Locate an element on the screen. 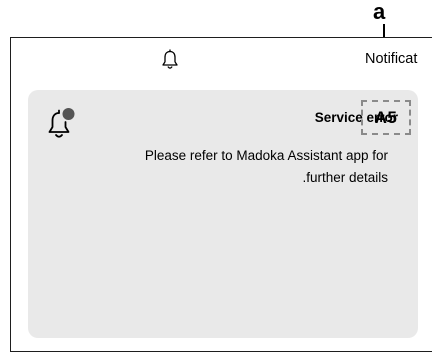  bell-icon is located at coordinates (170, 60).